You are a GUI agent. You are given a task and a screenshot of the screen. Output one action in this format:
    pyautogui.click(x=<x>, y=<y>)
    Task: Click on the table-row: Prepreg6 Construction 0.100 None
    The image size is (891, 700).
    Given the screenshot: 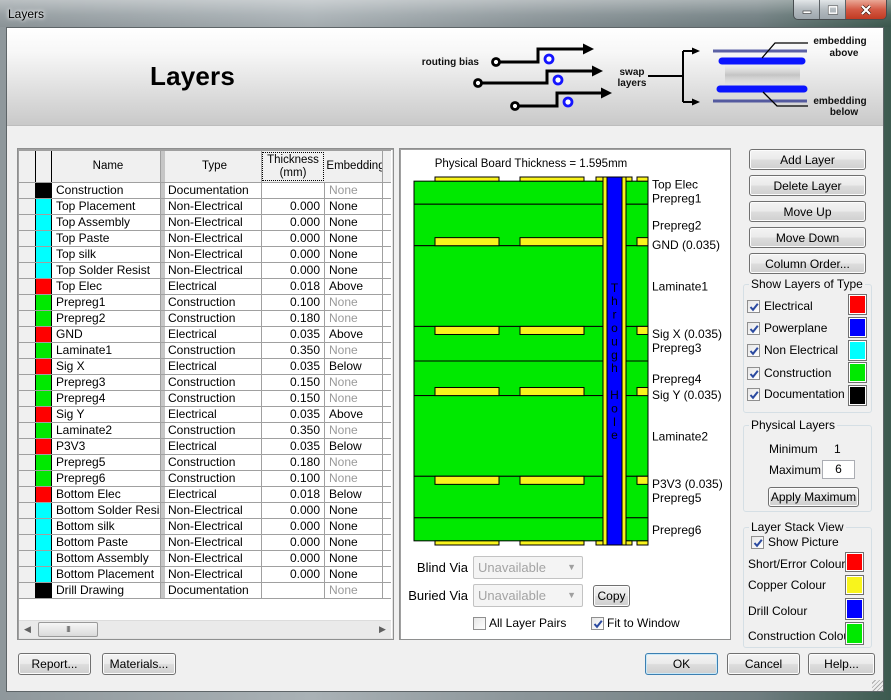 What is the action you would take?
    pyautogui.click(x=205, y=479)
    